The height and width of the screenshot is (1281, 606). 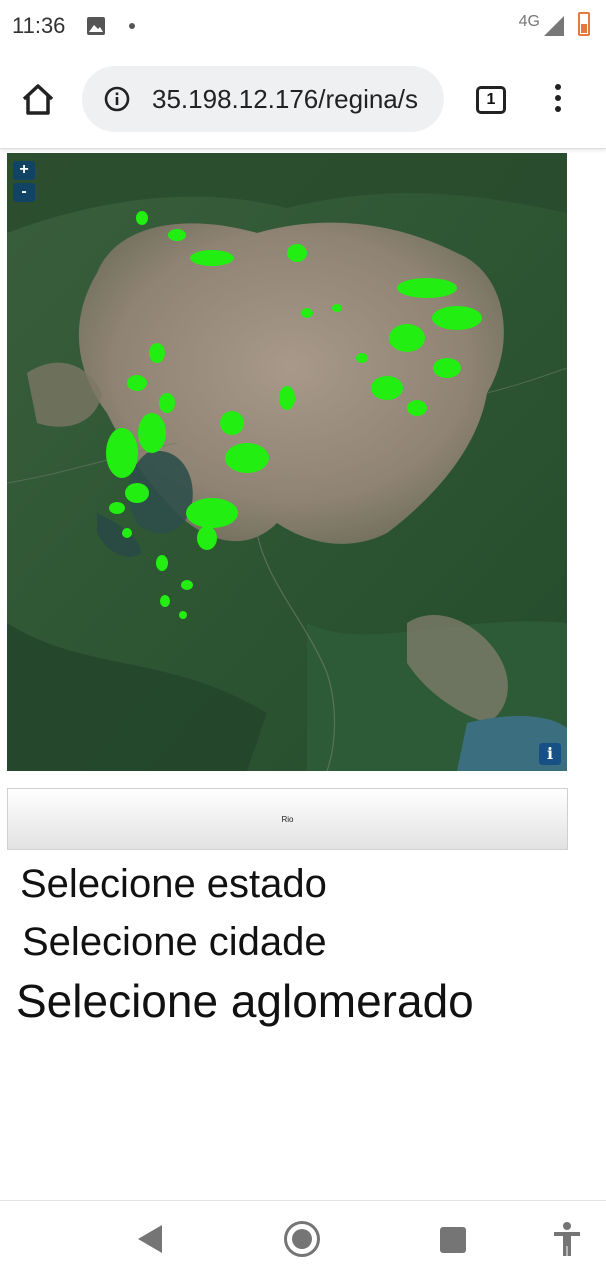 What do you see at coordinates (453, 1240) in the screenshot?
I see `recents-icon` at bounding box center [453, 1240].